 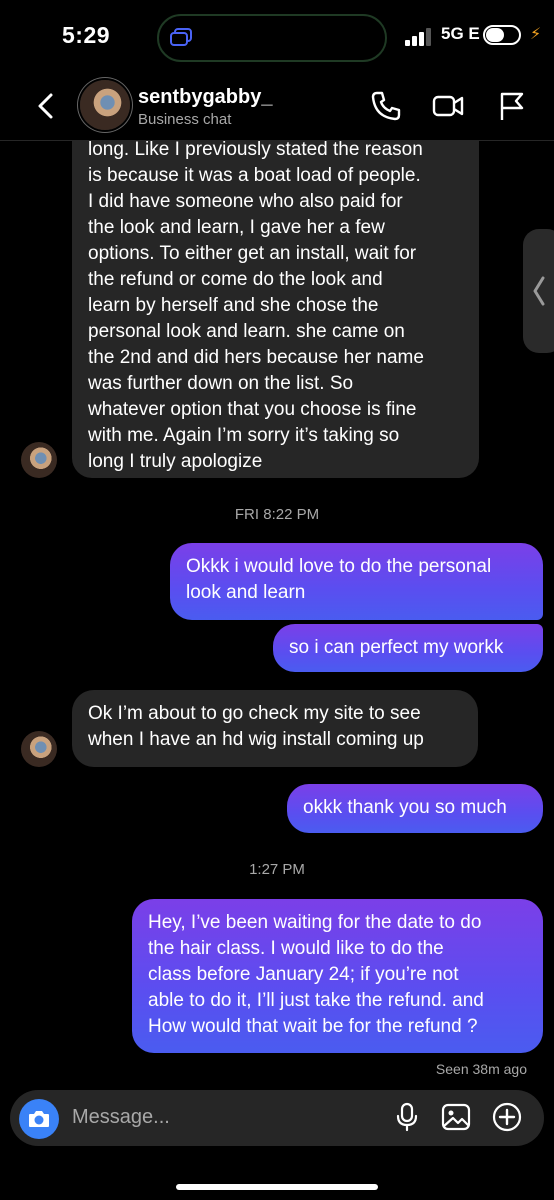 I want to click on signal-icon, so click(x=418, y=37).